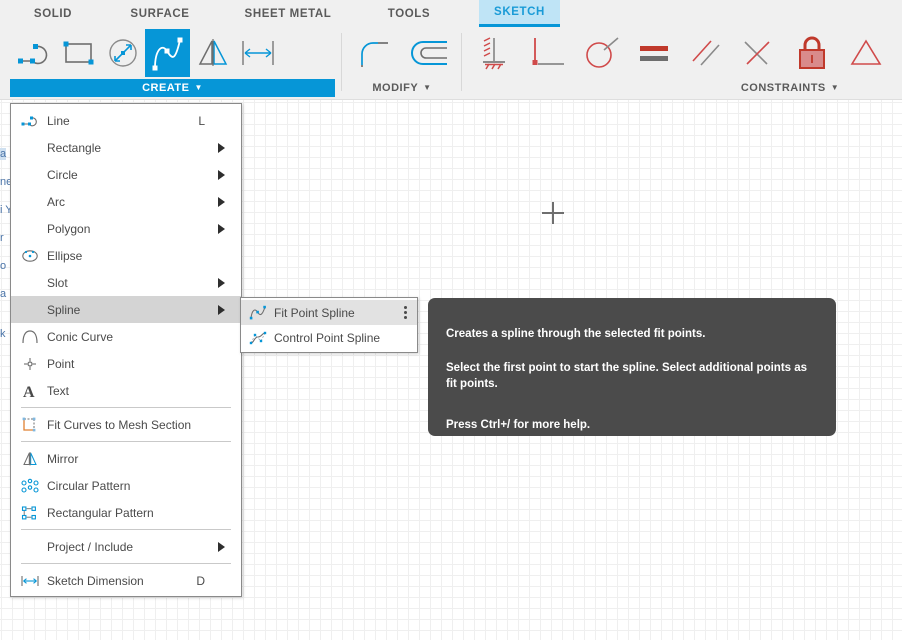 This screenshot has width=902, height=640. What do you see at coordinates (57, 282) in the screenshot?
I see `menu-item-label: Slot` at bounding box center [57, 282].